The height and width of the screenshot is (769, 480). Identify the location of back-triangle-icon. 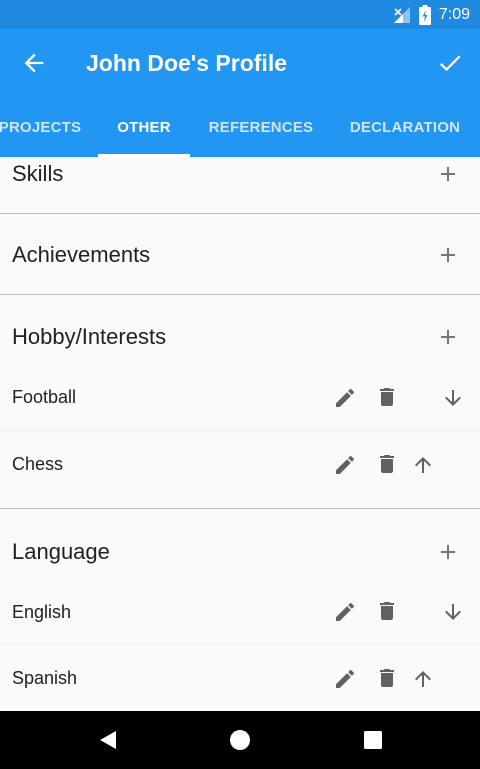
(108, 740).